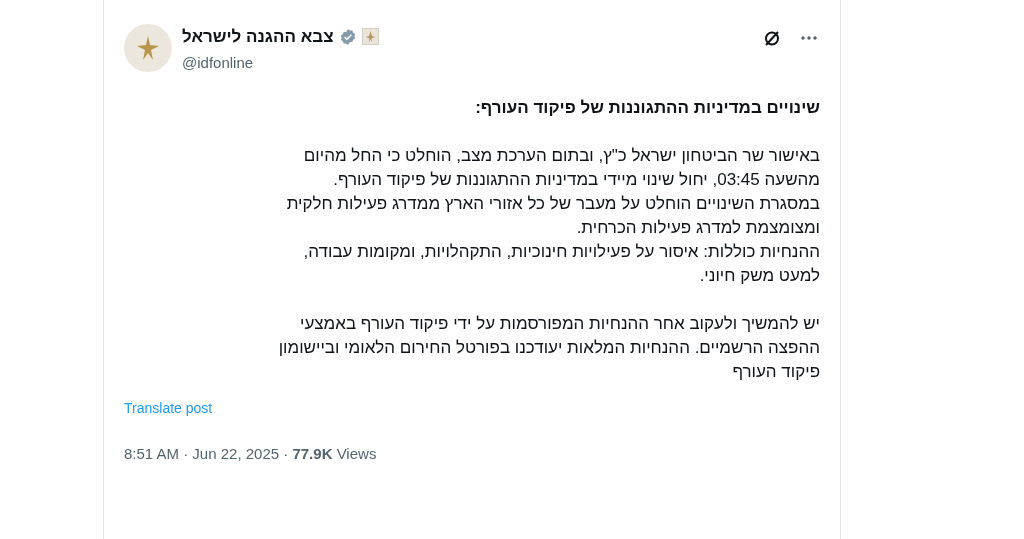  What do you see at coordinates (250, 454) in the screenshot?
I see `post-meta: 8:51 AM · Jun 22, 2025 · 77.9K Views` at bounding box center [250, 454].